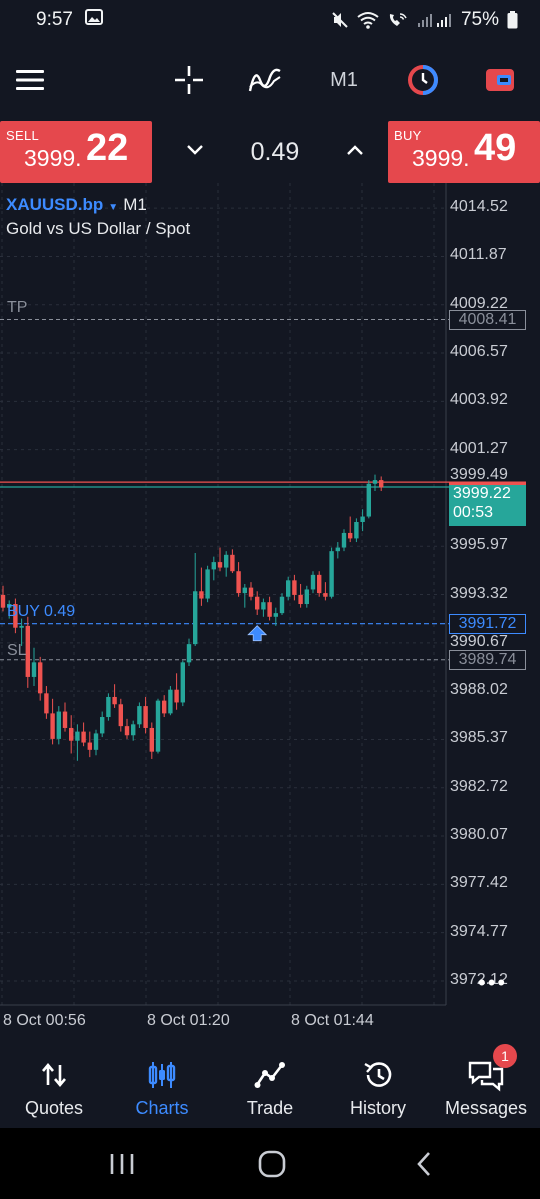  What do you see at coordinates (355, 152) in the screenshot?
I see `lot-increase-icon` at bounding box center [355, 152].